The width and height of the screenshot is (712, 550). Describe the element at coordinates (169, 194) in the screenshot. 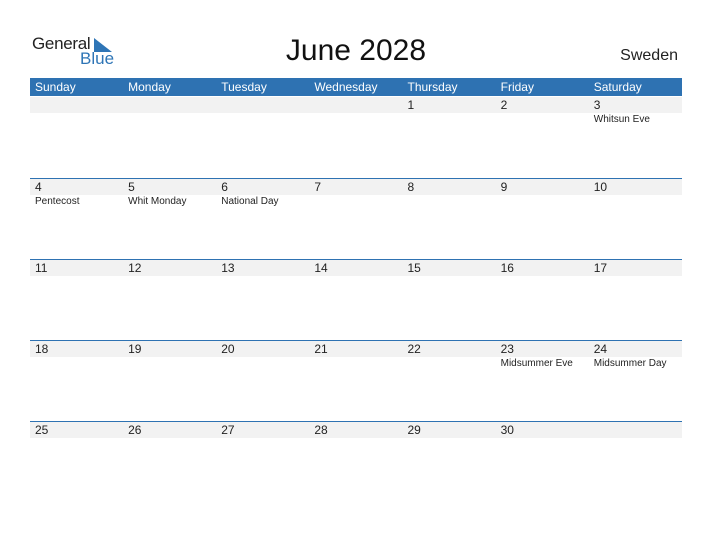

I see `day-cell: 5 Whit Monday` at that location.